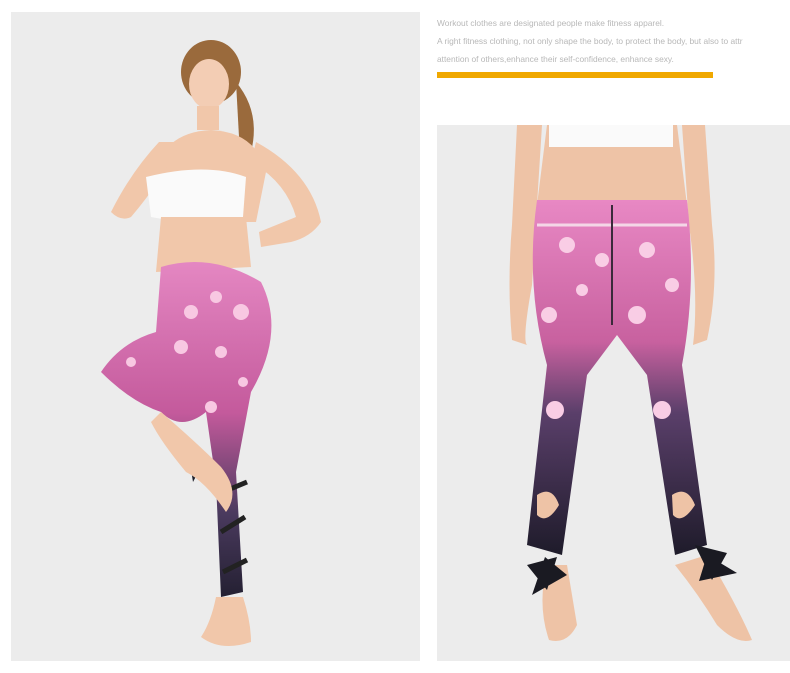 This screenshot has height=673, width=790. Describe the element at coordinates (575, 75) in the screenshot. I see `accent-divider` at that location.